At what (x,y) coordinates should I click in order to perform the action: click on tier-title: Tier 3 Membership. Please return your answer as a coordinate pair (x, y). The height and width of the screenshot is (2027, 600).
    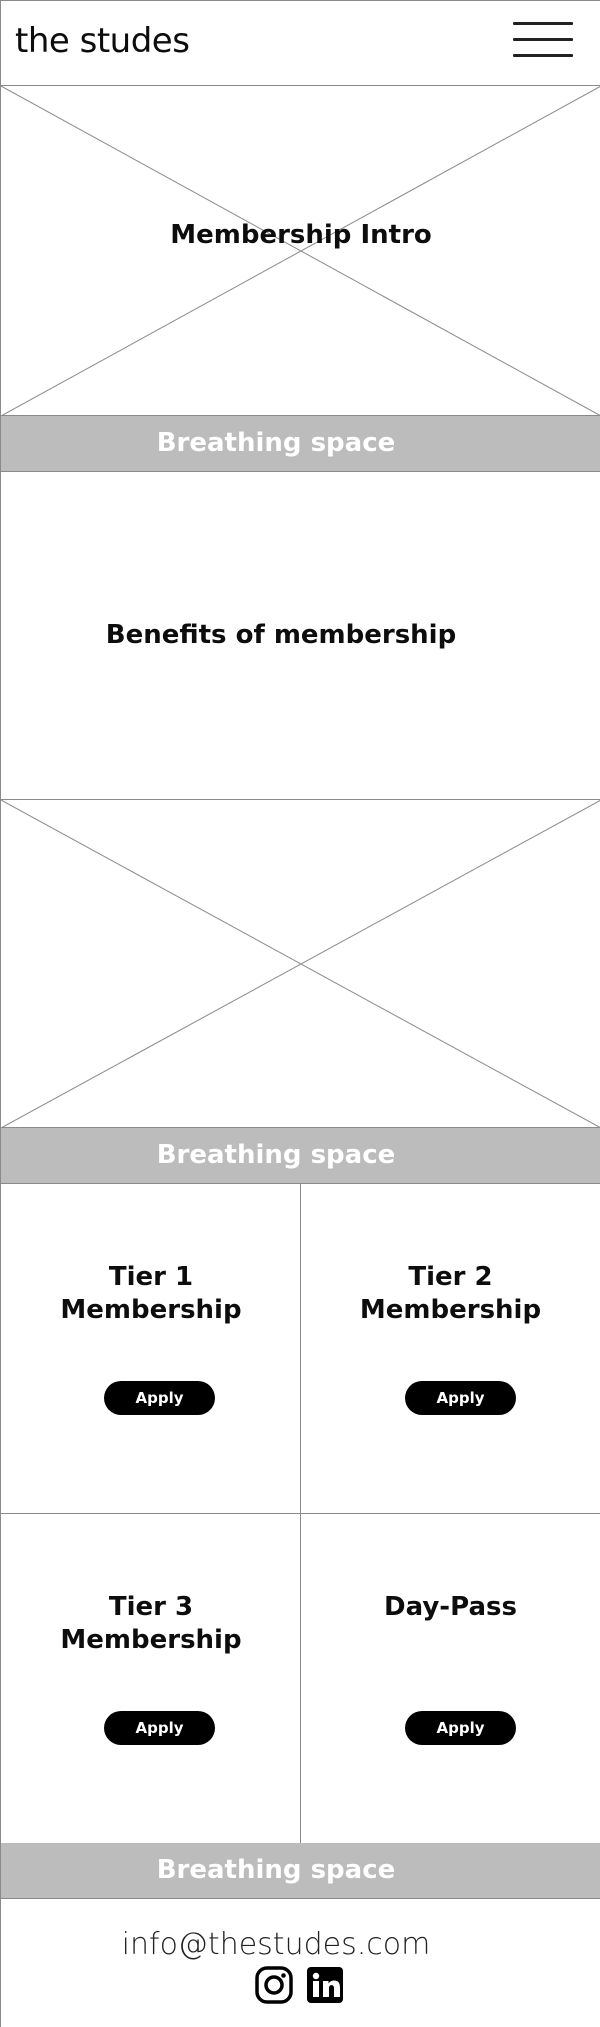
    Looking at the image, I should click on (151, 1624).